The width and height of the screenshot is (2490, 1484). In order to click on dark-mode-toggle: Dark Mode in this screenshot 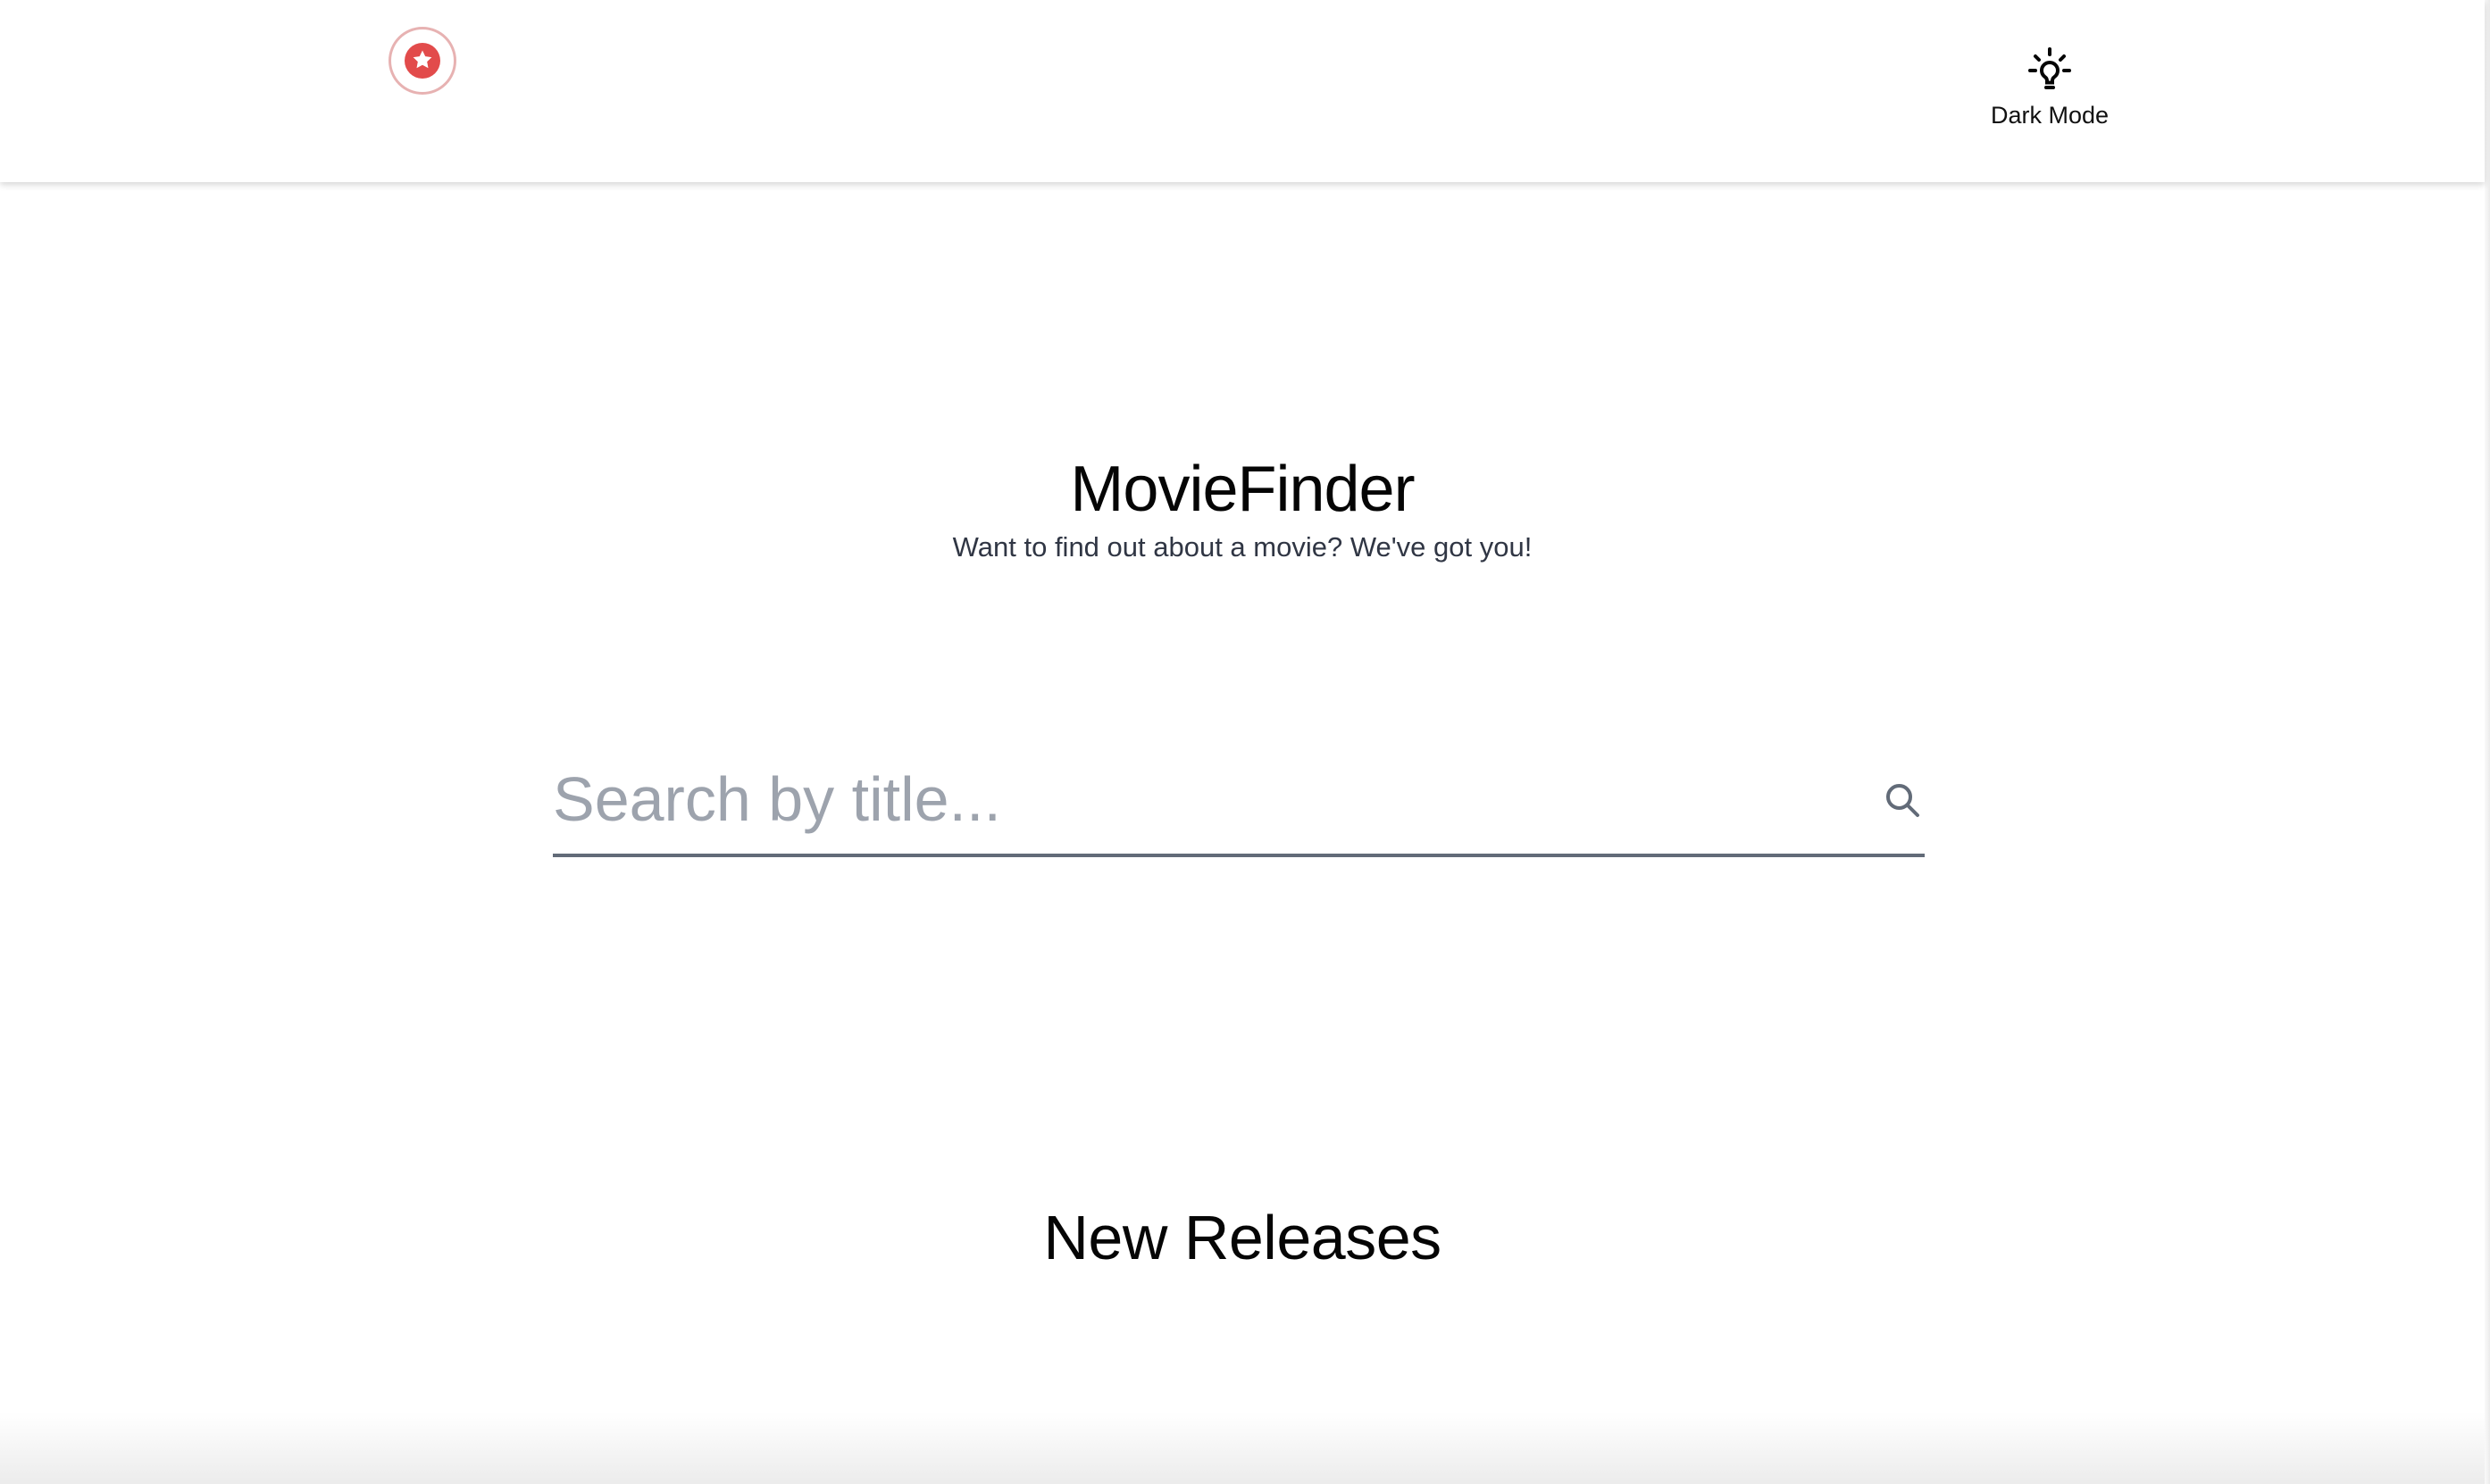, I will do `click(2050, 90)`.